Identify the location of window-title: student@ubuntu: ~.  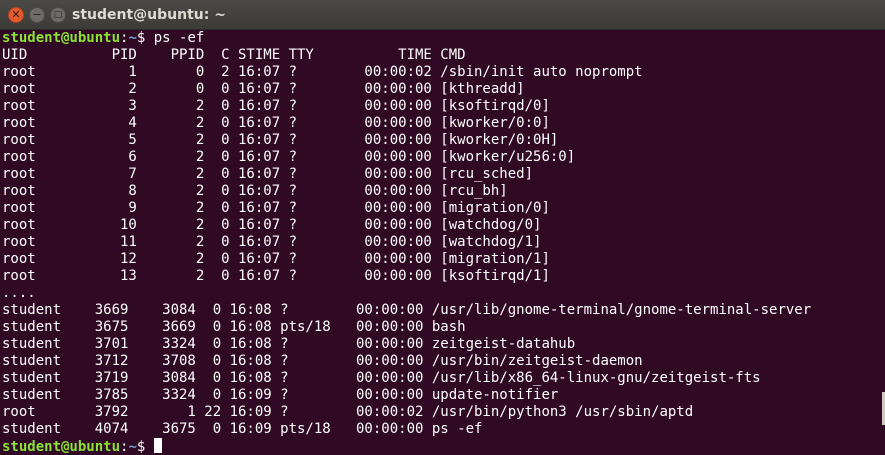
(149, 15).